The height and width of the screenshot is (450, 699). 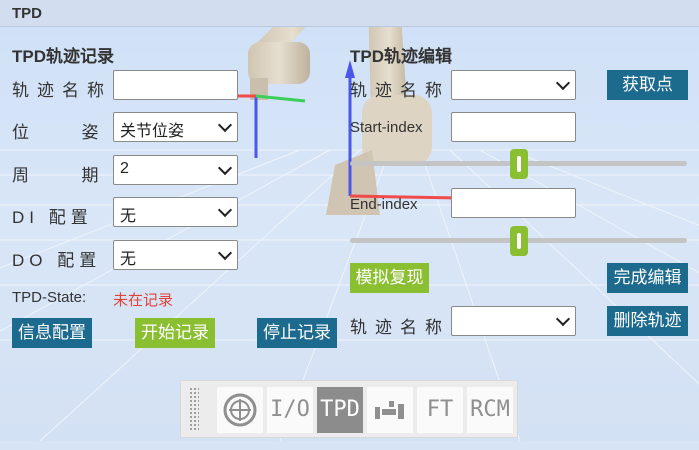 I want to click on bottom-toolbar: I/O TPD FT RCM, so click(x=349, y=409).